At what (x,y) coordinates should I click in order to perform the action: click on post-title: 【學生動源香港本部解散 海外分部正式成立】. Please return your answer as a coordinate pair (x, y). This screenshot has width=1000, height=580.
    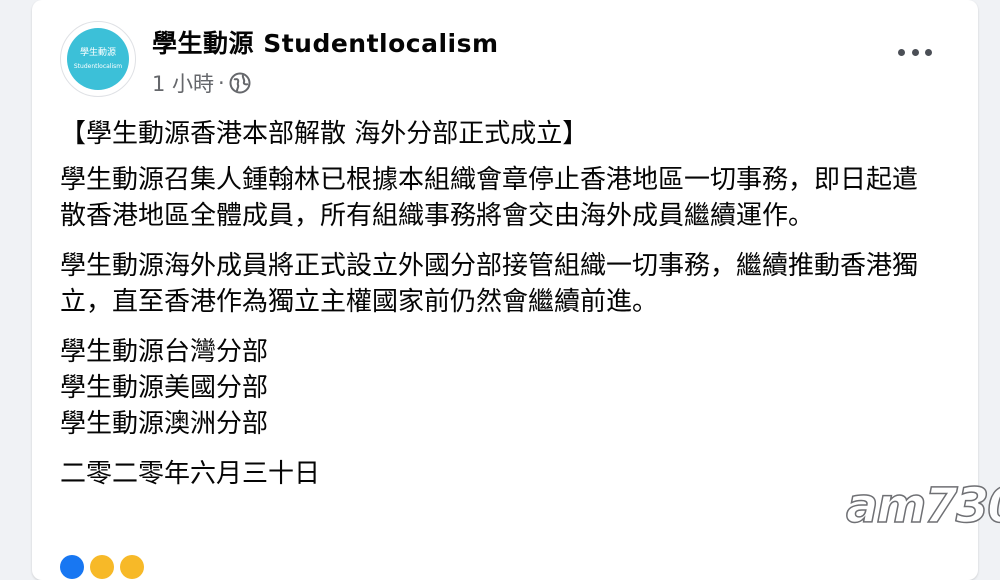
    Looking at the image, I should click on (324, 134).